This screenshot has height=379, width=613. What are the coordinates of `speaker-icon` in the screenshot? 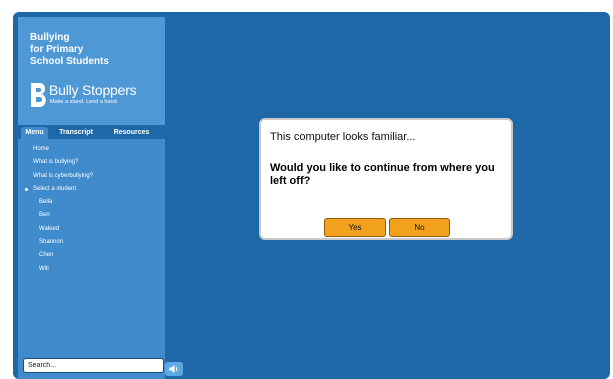 It's located at (173, 369).